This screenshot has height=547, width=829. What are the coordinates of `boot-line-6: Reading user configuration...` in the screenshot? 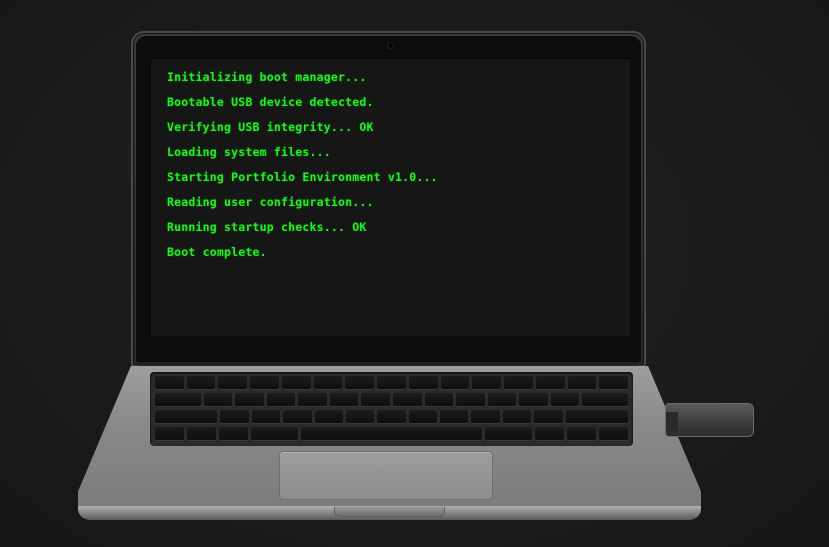 It's located at (270, 202).